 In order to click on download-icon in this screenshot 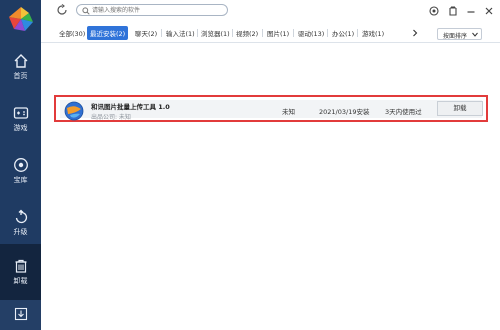, I will do `click(20, 314)`.